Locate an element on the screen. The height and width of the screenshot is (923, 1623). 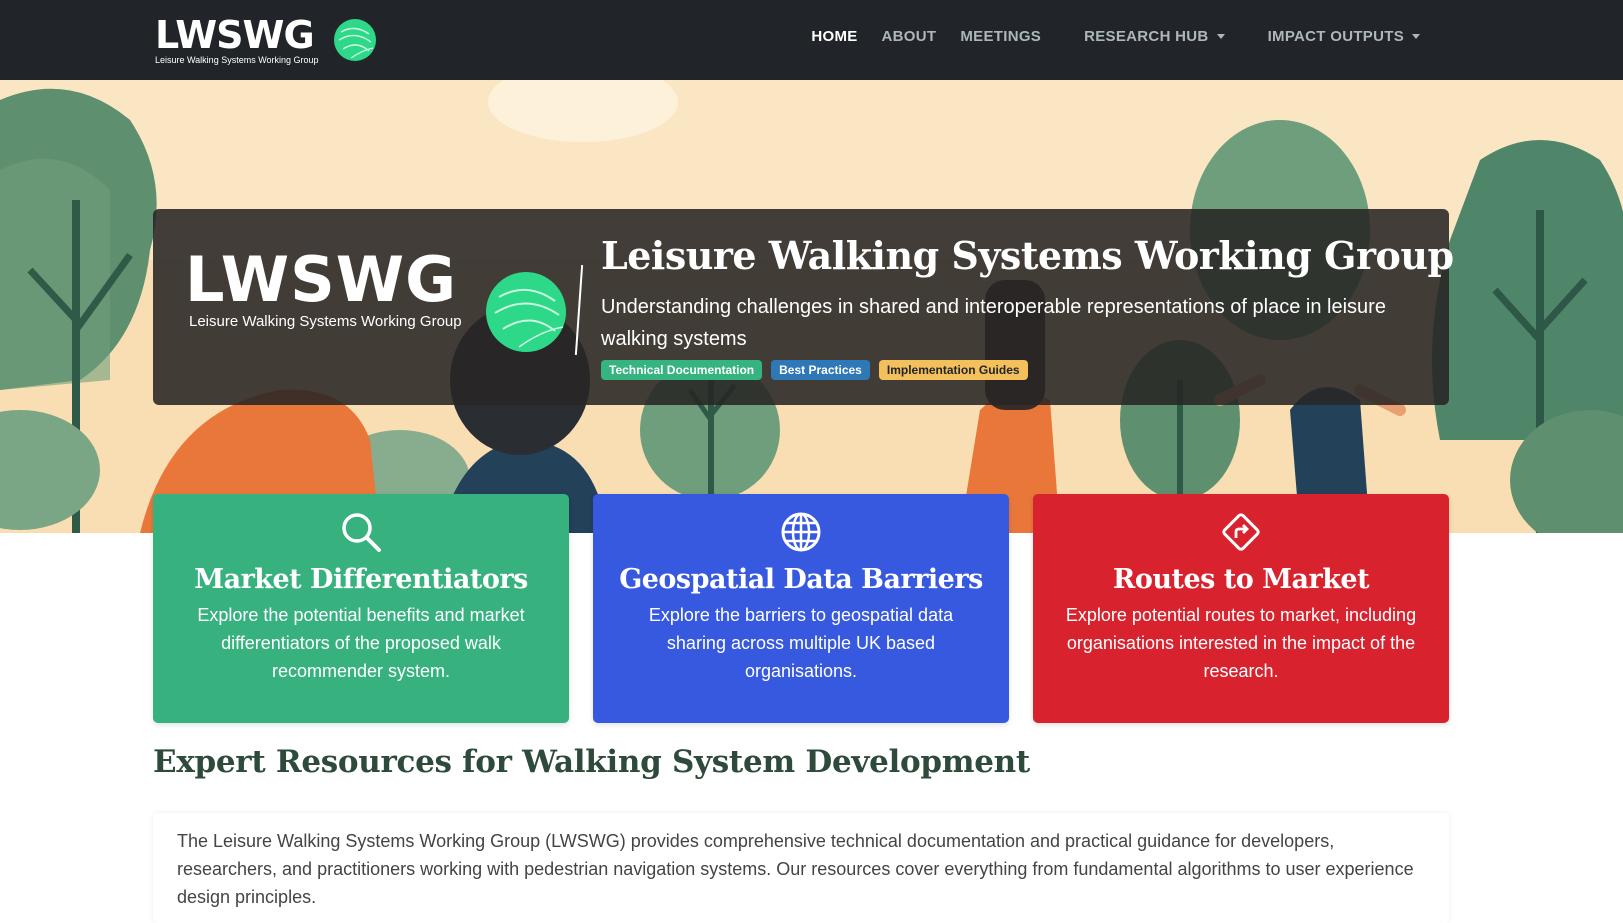
feature-title: Geospatial Data Barriers is located at coordinates (801, 579).